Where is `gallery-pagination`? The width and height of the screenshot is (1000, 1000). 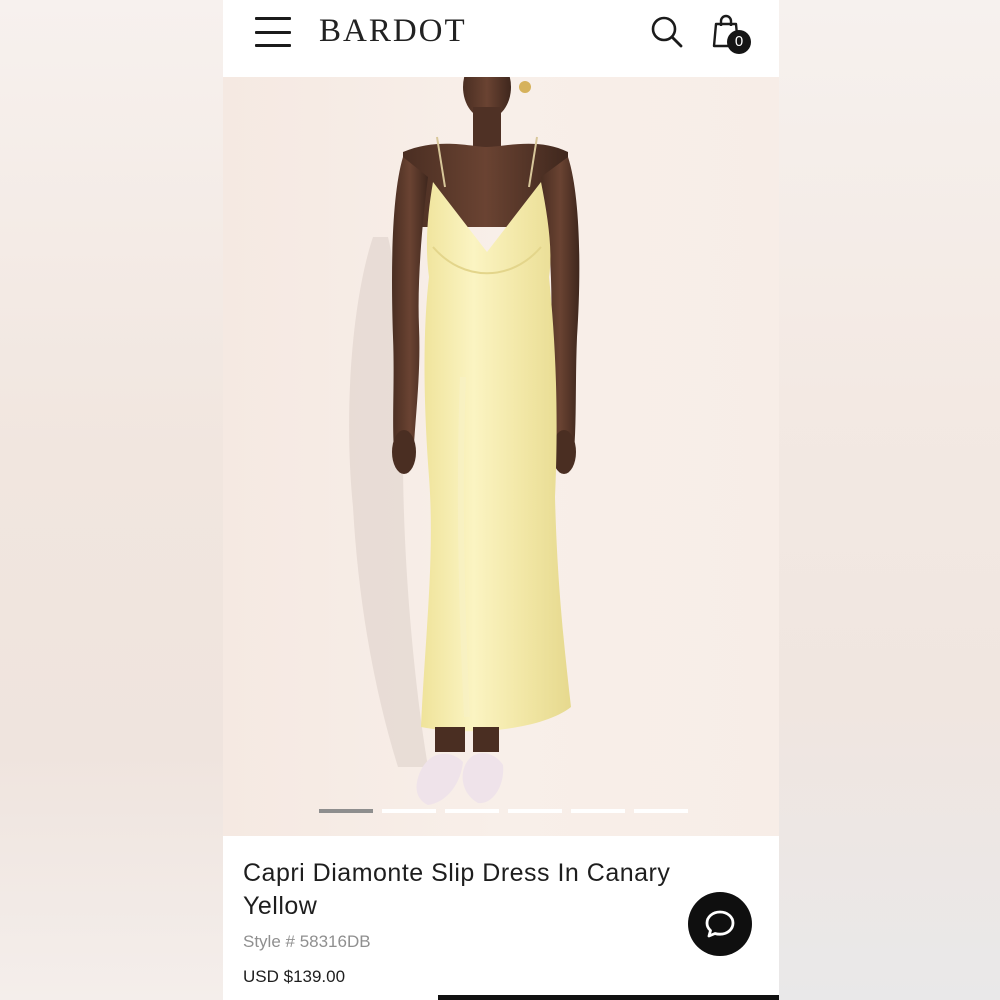
gallery-pagination is located at coordinates (503, 811).